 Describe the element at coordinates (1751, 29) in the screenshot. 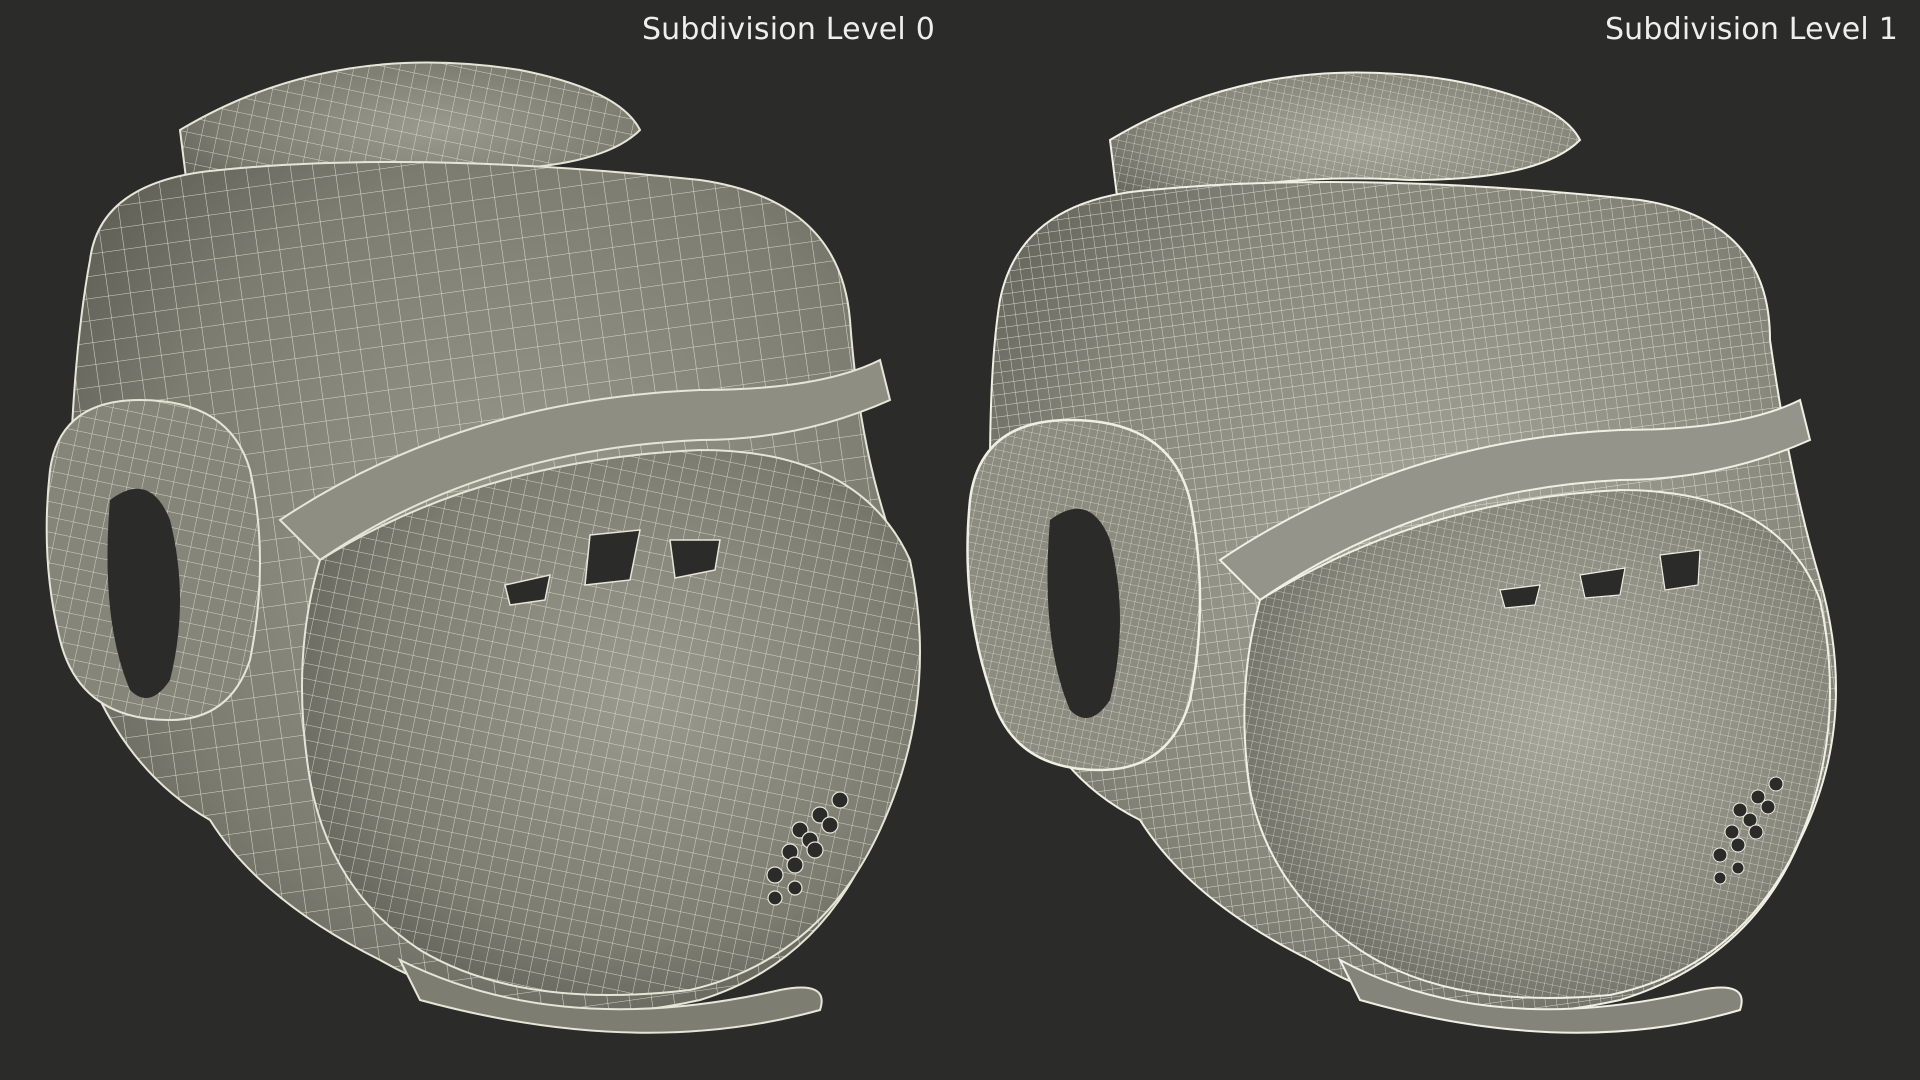

I see `panel-label: Subdivision Level 1` at that location.